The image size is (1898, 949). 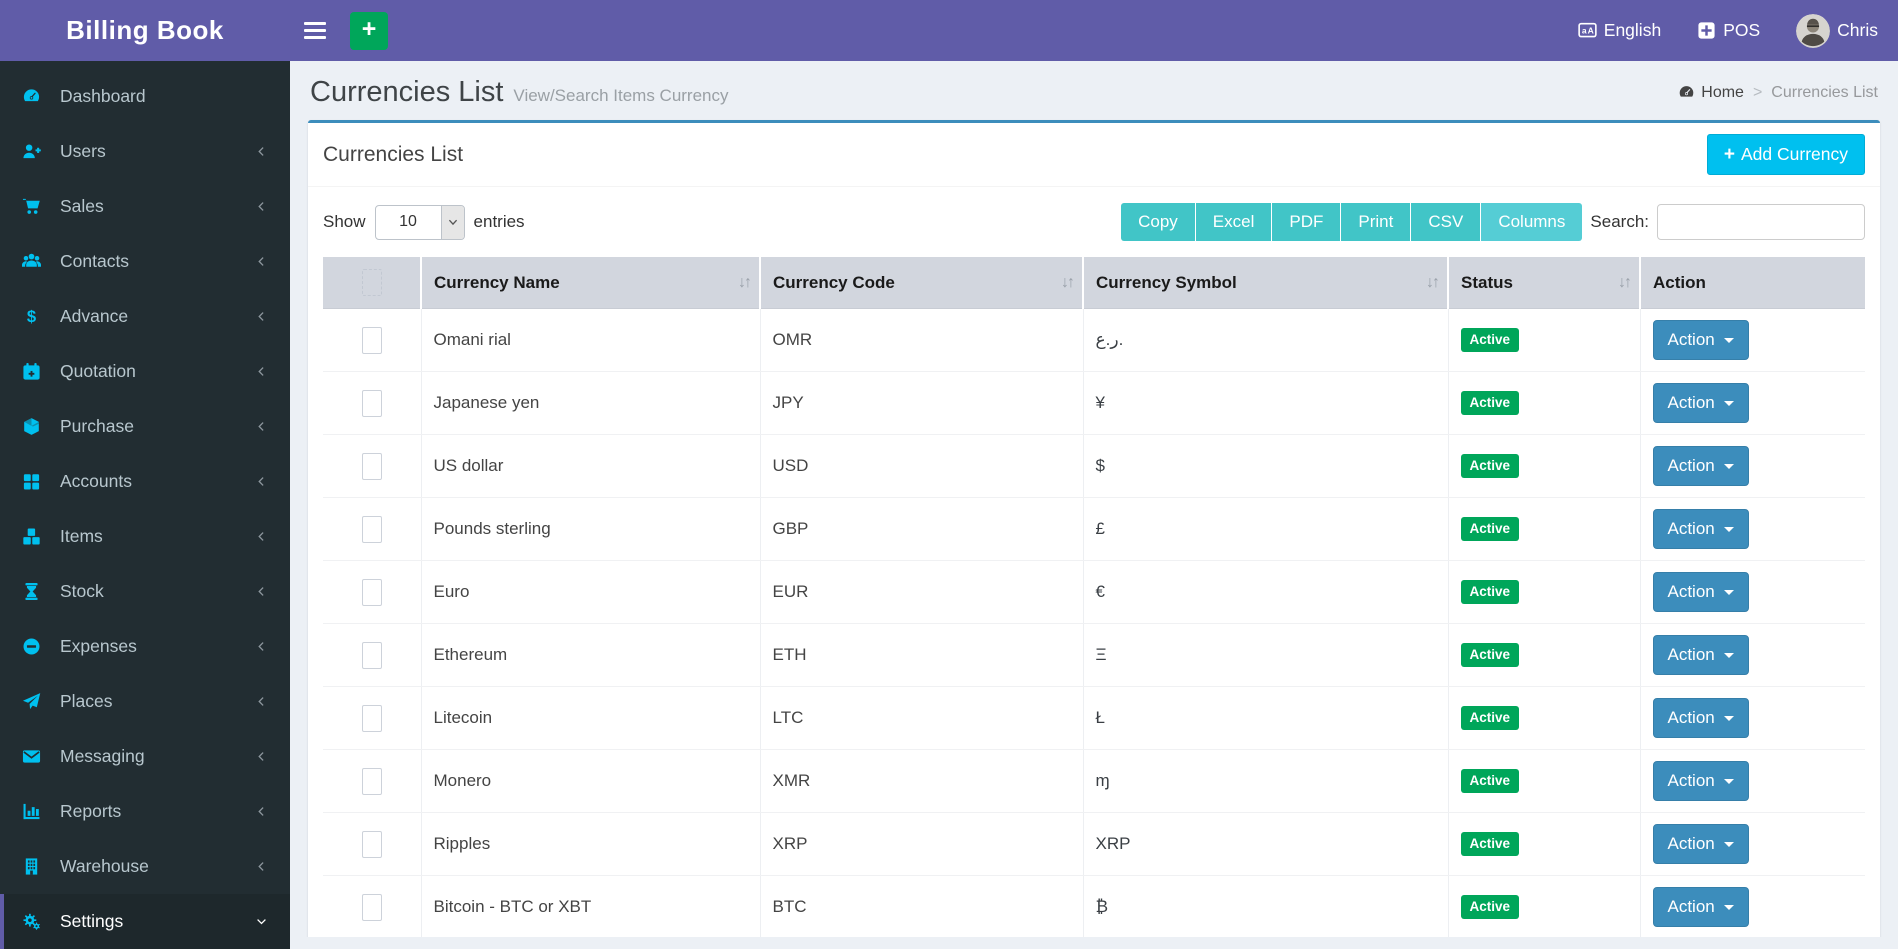 I want to click on pdf-export-button: PDF, so click(x=1307, y=222).